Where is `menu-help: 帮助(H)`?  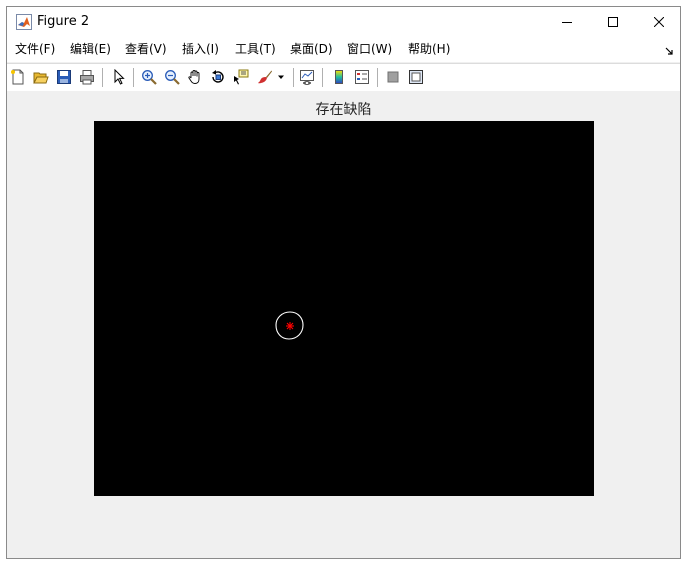 menu-help: 帮助(H) is located at coordinates (429, 49).